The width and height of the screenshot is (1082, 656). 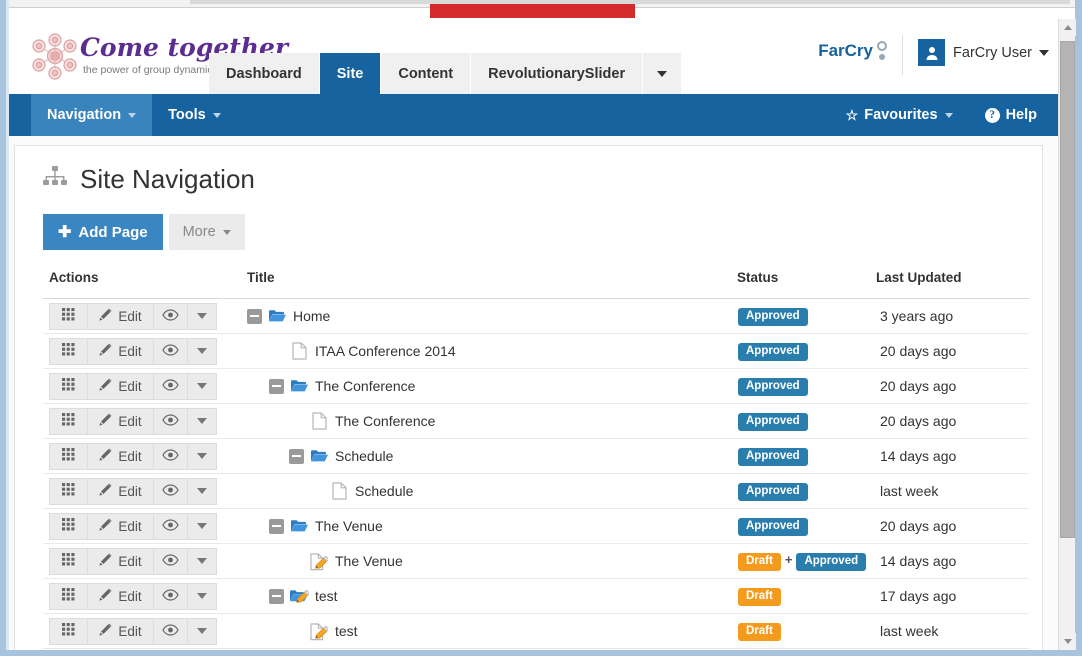 What do you see at coordinates (105, 491) in the screenshot?
I see `pencil-icon` at bounding box center [105, 491].